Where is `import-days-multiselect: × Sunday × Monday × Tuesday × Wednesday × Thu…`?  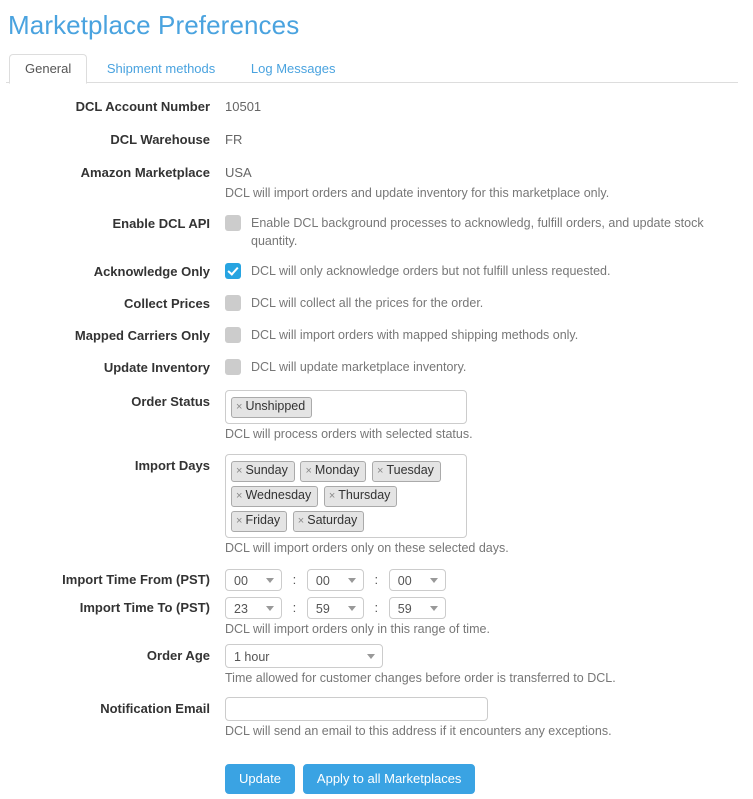 import-days-multiselect: × Sunday × Monday × Tuesday × Wednesday × Thu… is located at coordinates (346, 496).